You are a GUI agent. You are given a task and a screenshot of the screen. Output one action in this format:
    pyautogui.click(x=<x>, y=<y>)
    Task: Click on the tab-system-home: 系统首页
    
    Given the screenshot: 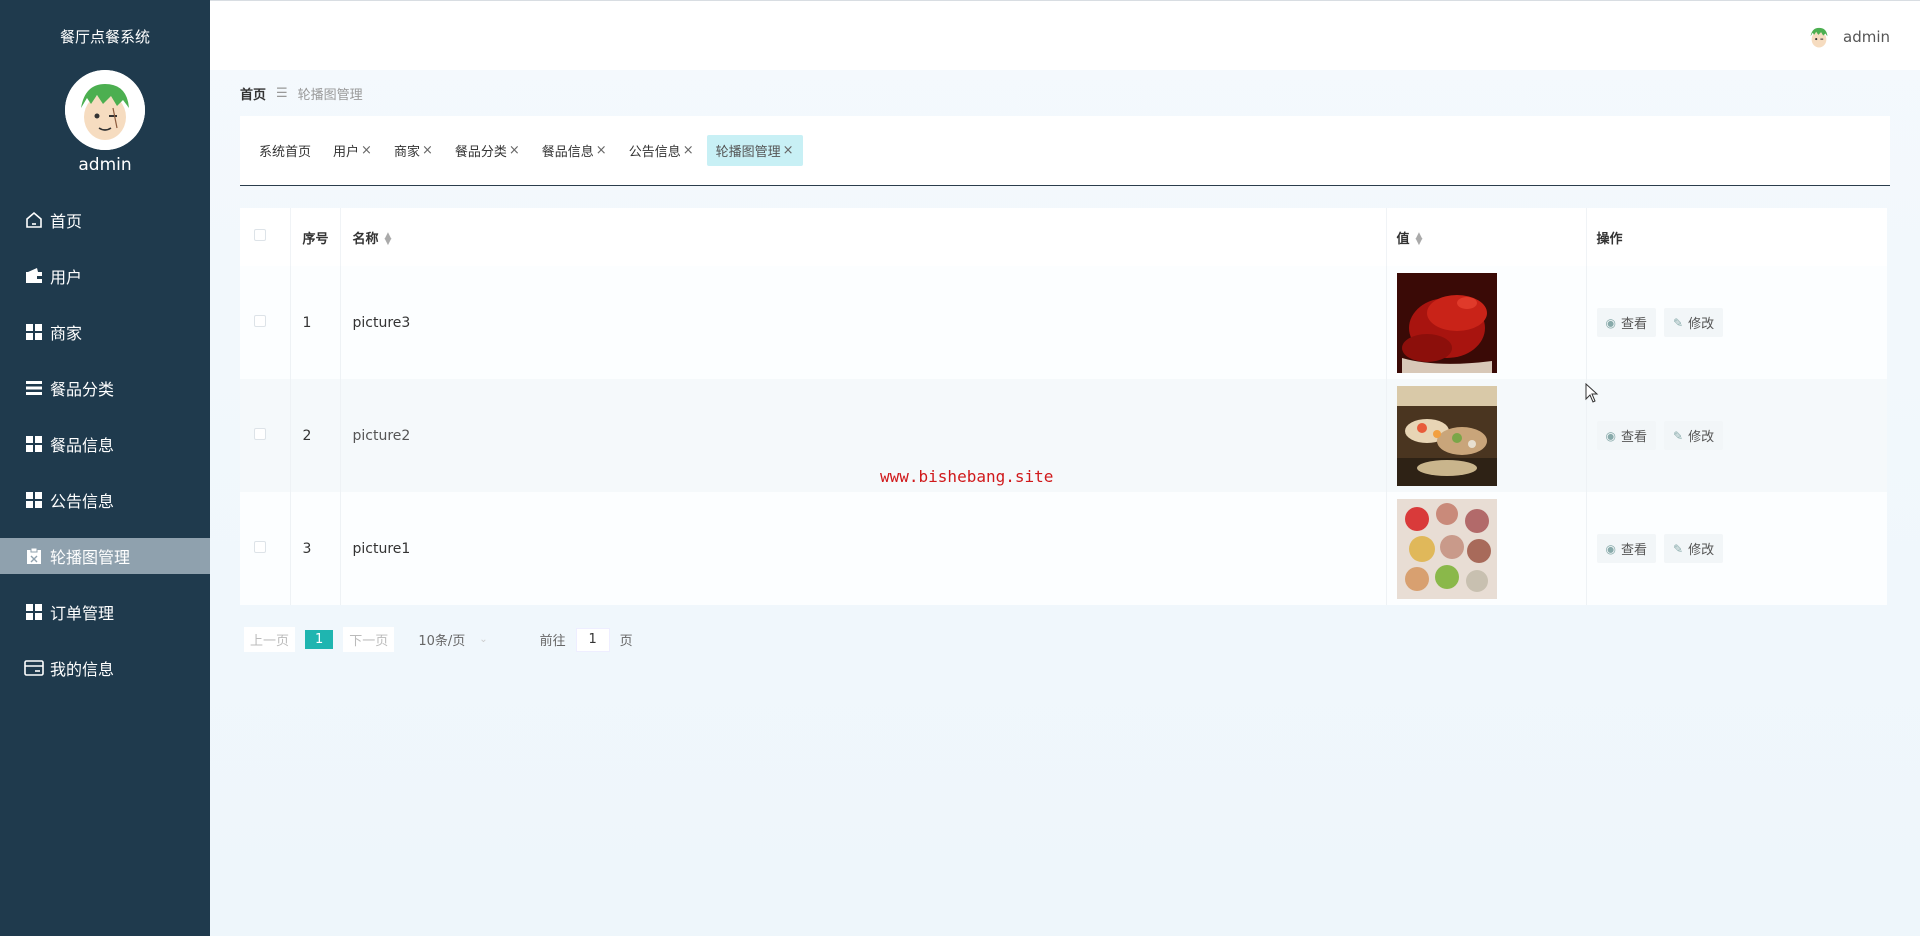 What is the action you would take?
    pyautogui.click(x=285, y=150)
    